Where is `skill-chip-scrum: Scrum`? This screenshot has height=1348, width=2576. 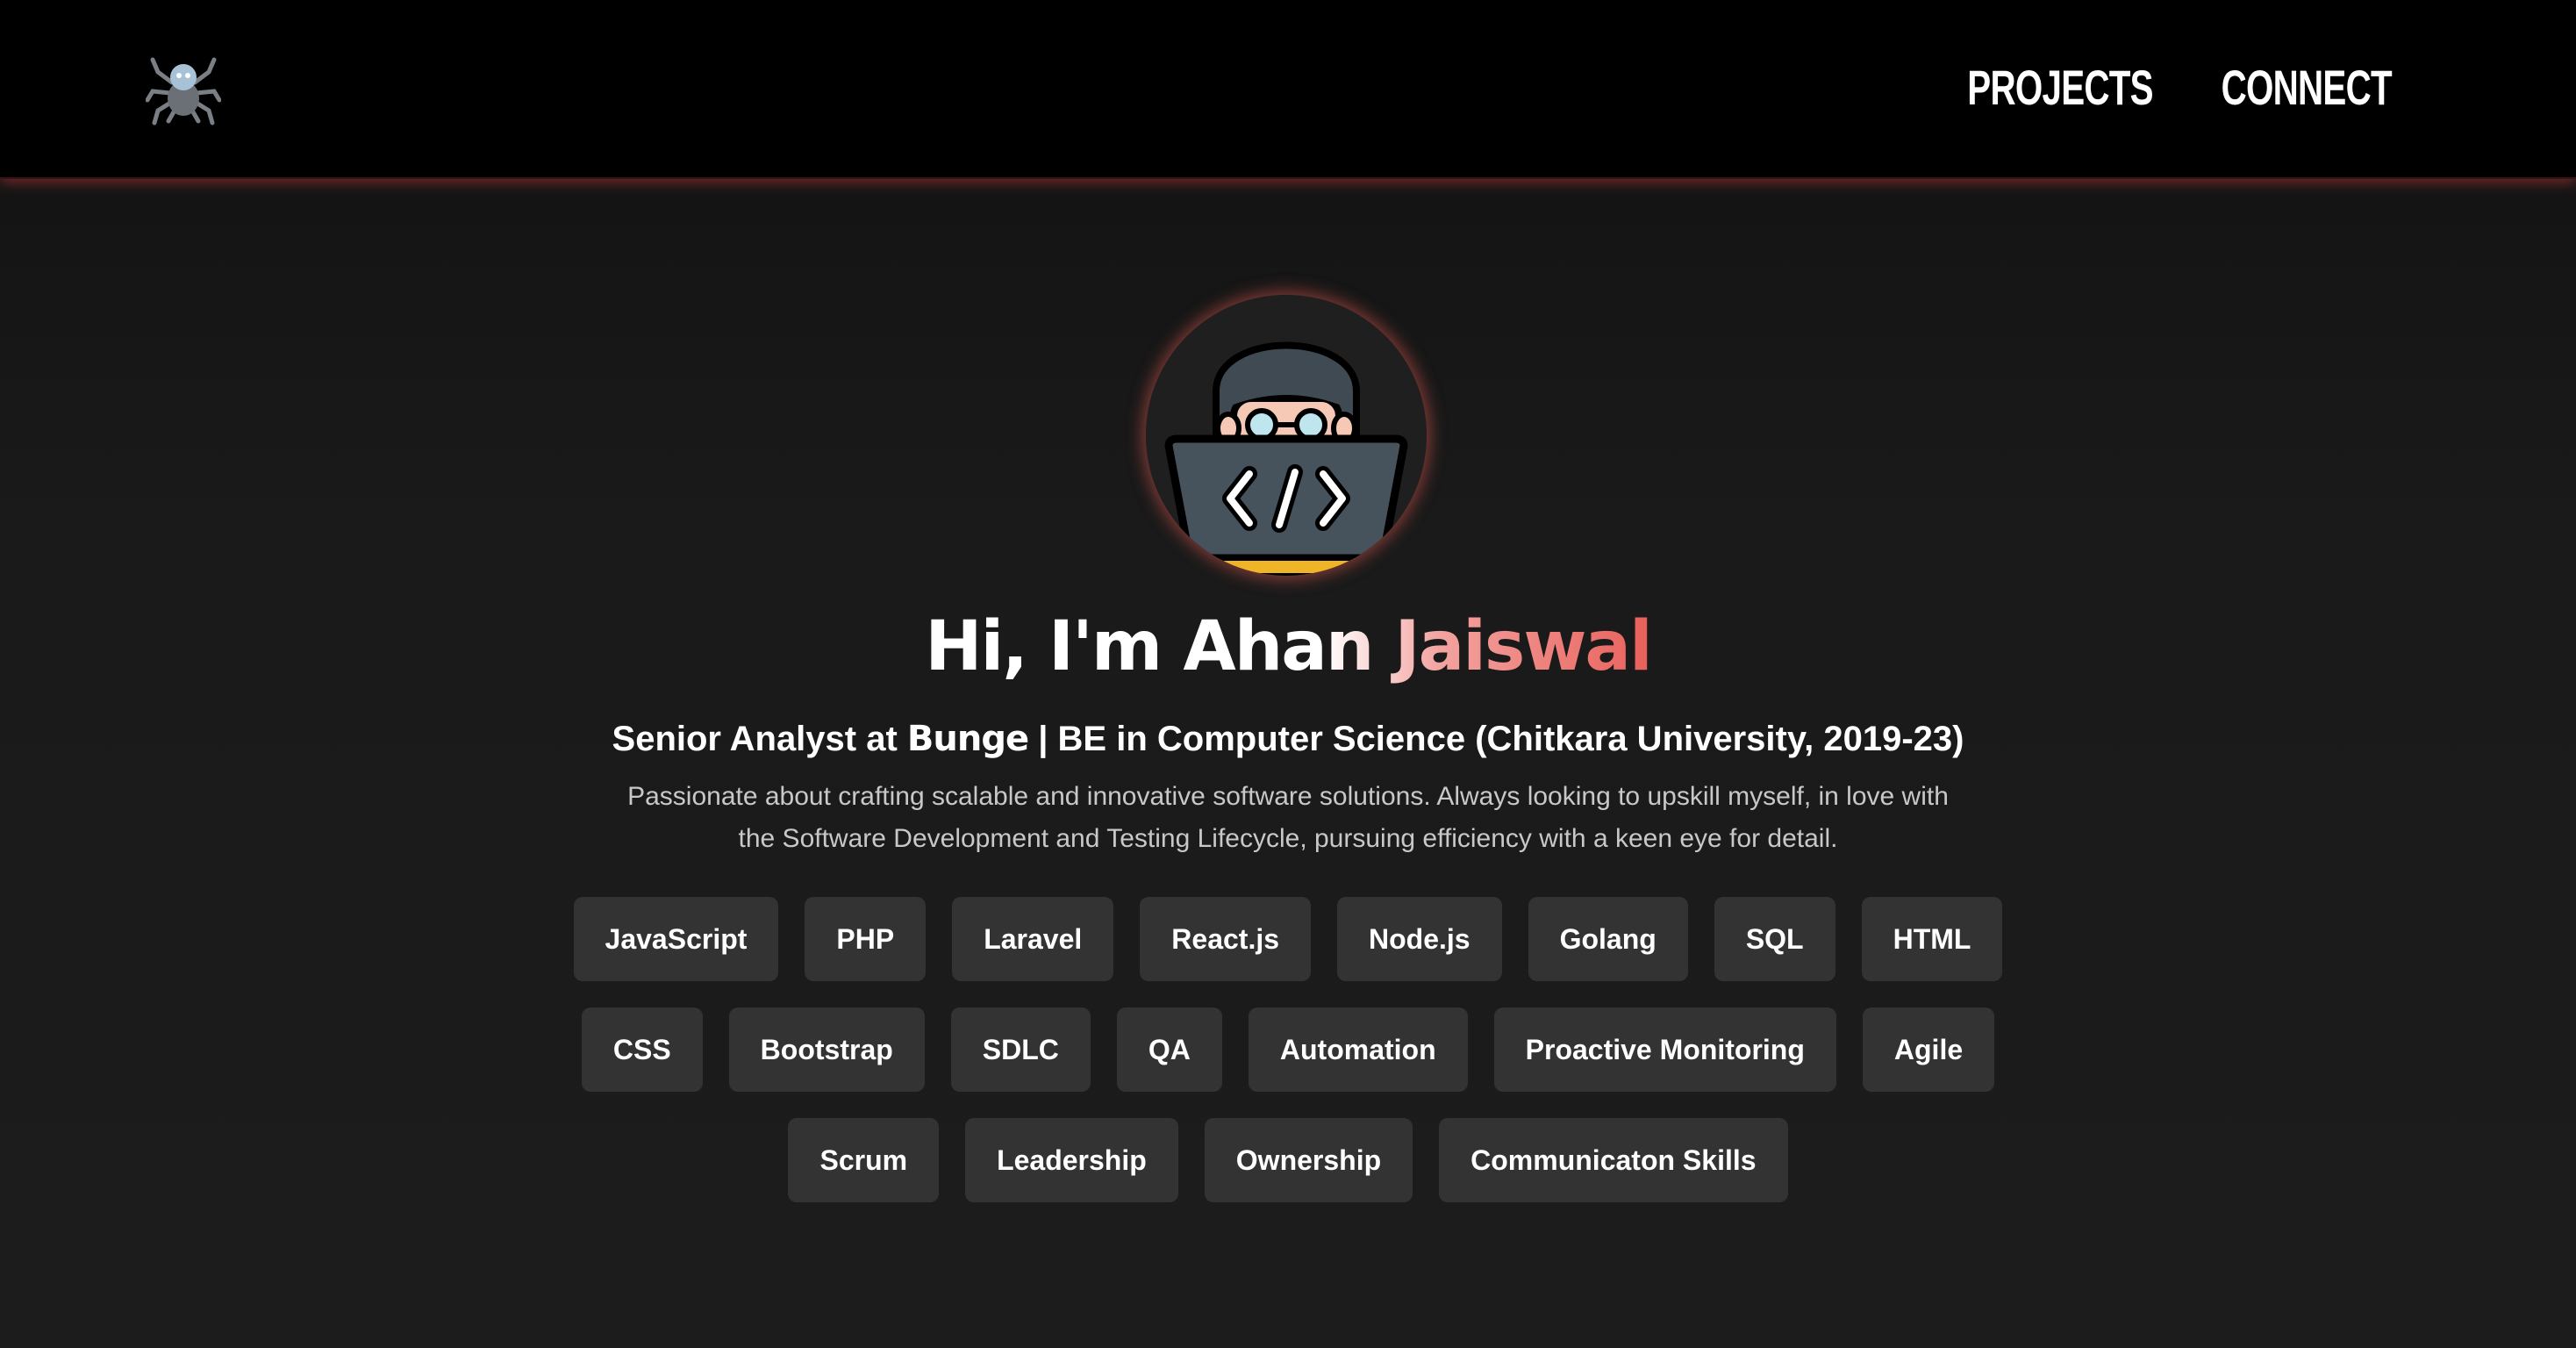
skill-chip-scrum: Scrum is located at coordinates (864, 1160).